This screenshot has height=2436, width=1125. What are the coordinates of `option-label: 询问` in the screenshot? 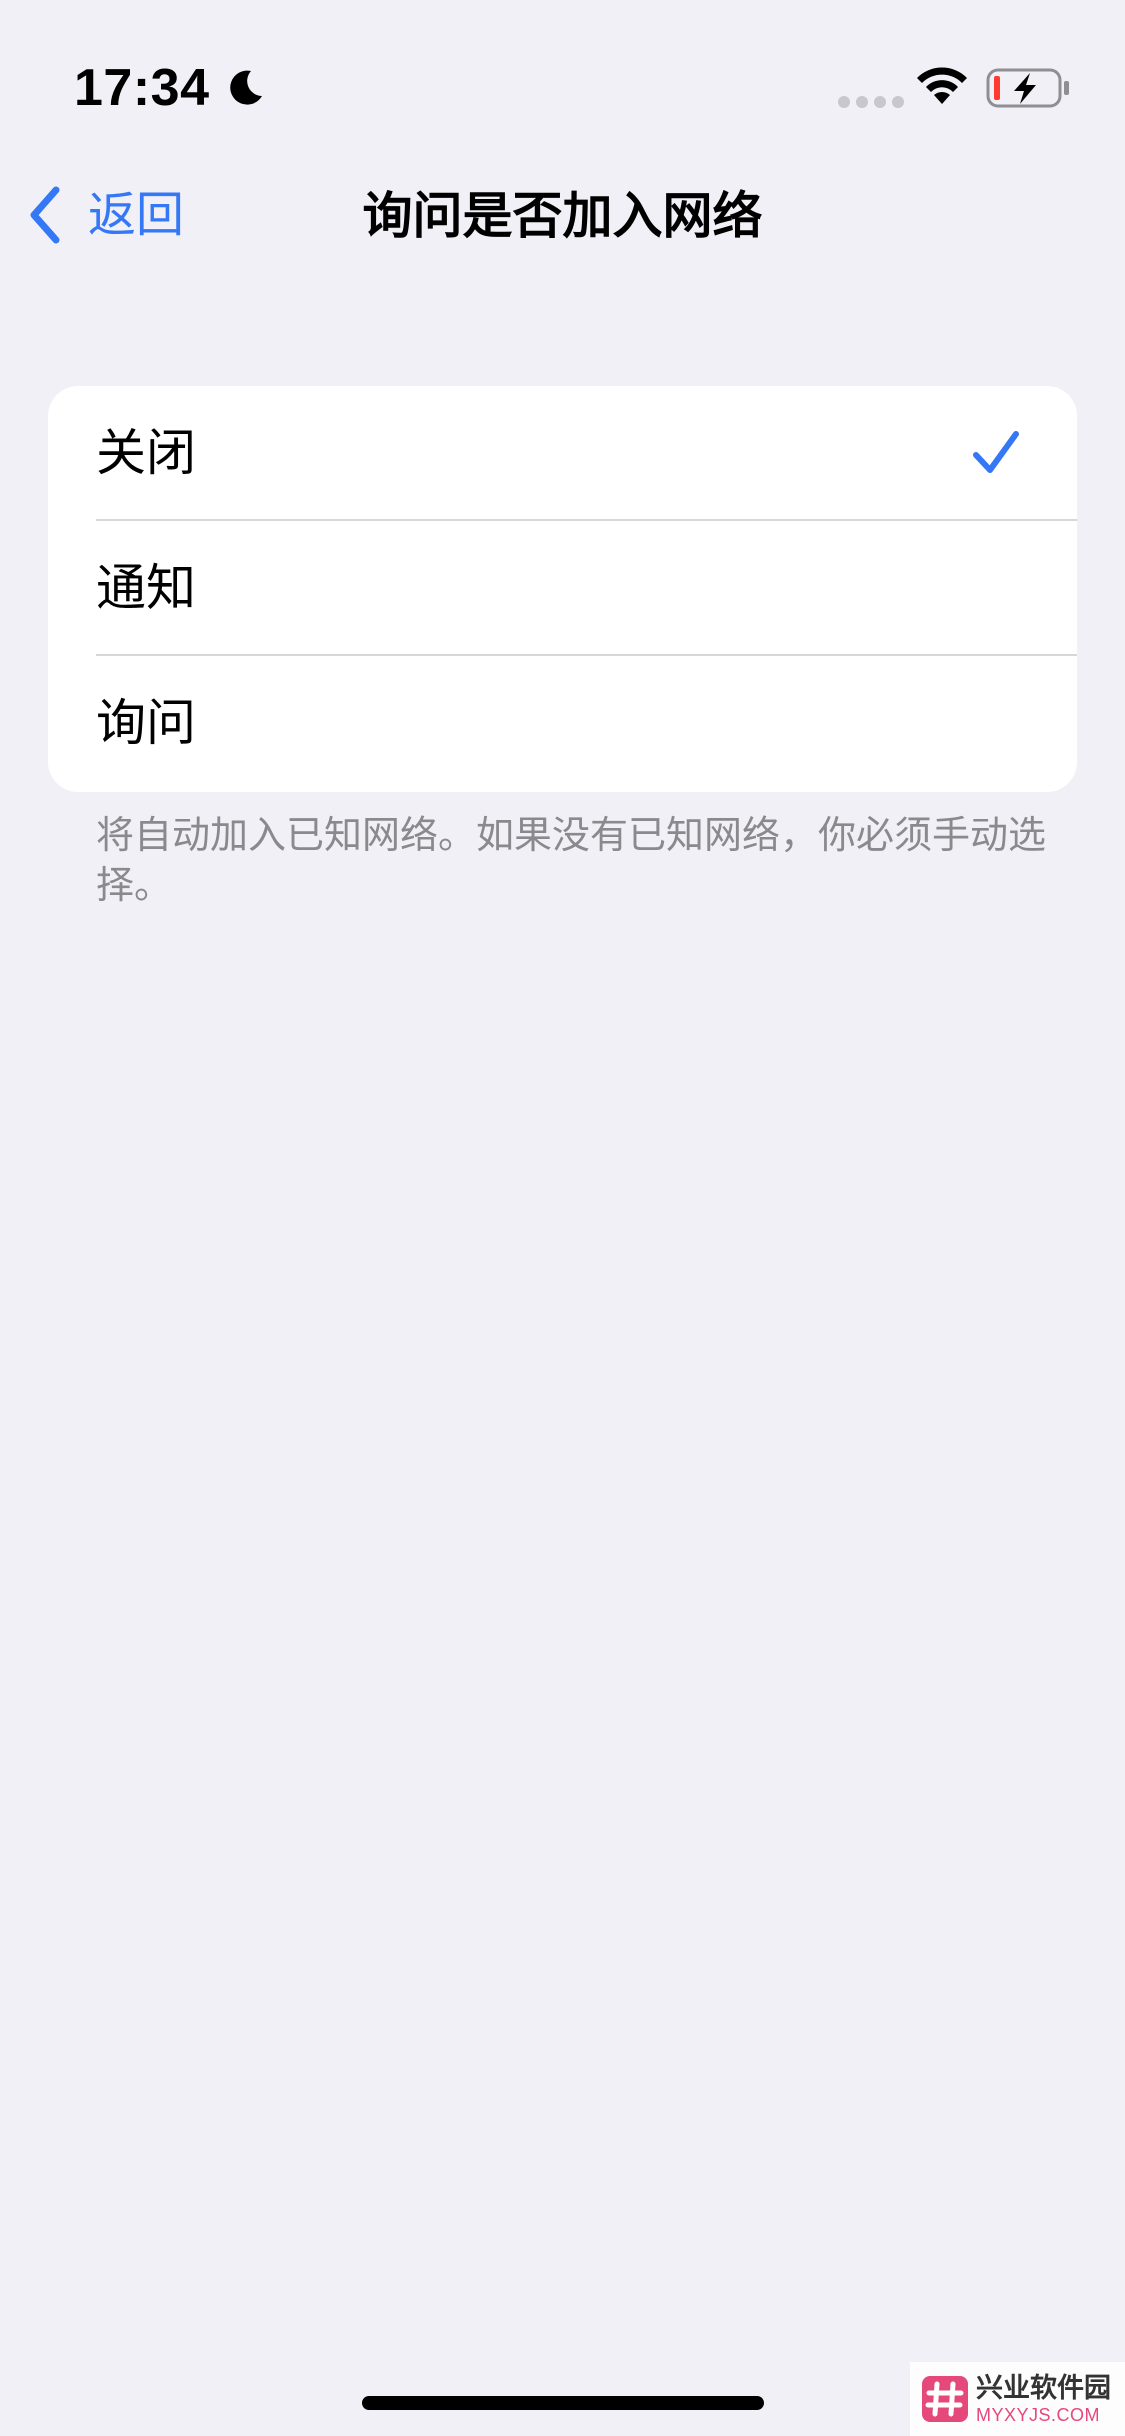 It's located at (146, 723).